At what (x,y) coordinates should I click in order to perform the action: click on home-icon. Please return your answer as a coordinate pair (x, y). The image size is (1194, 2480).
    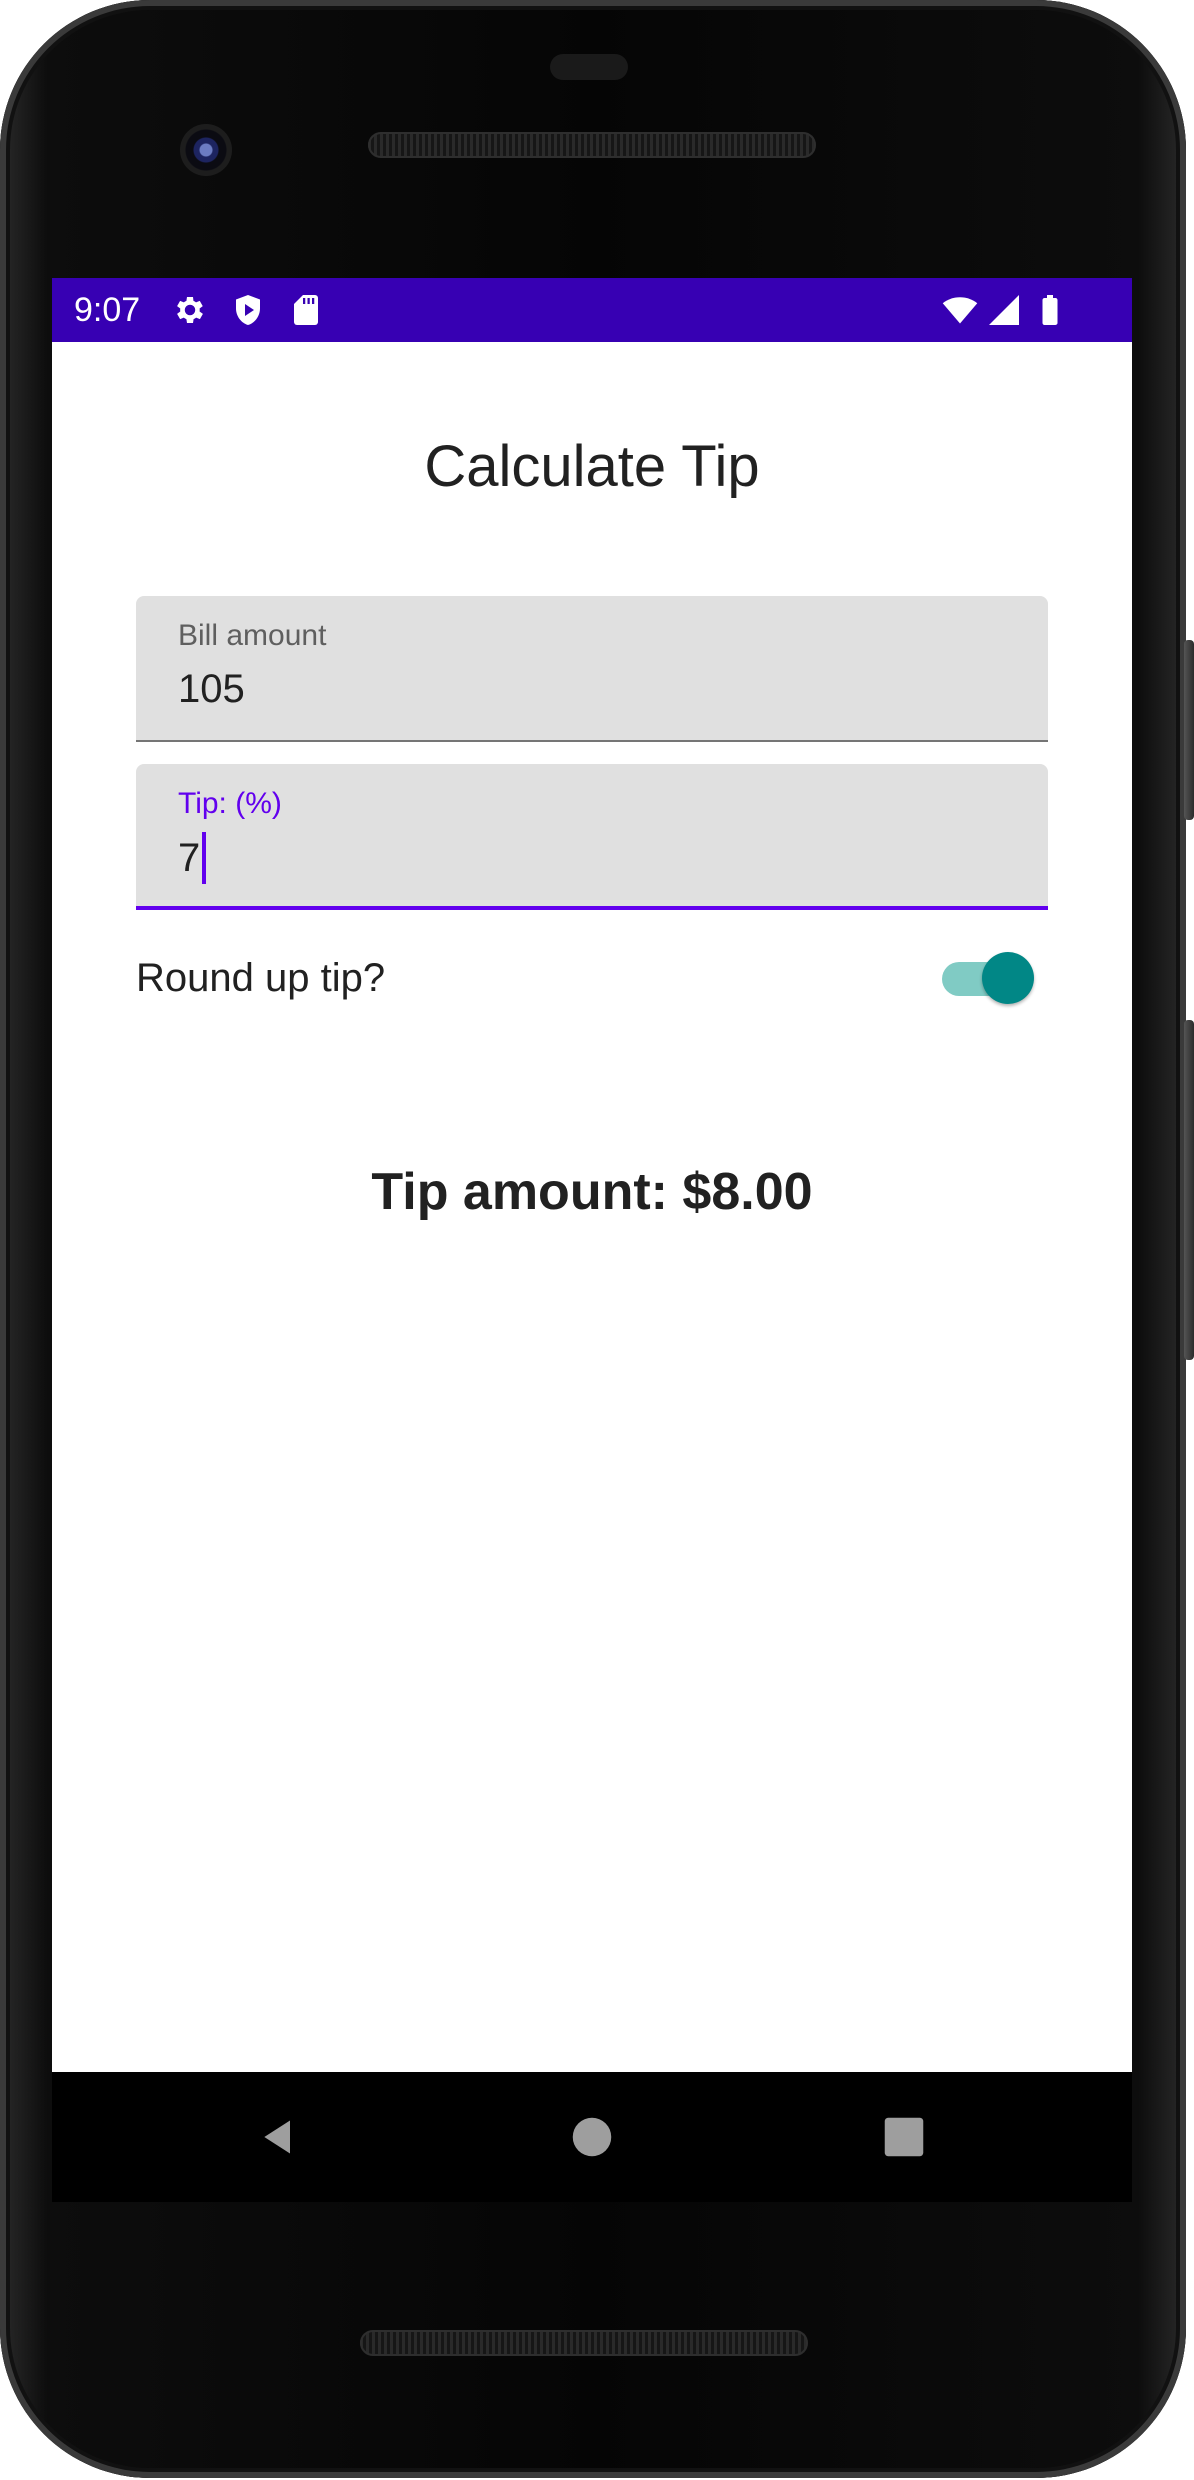
    Looking at the image, I should click on (592, 2137).